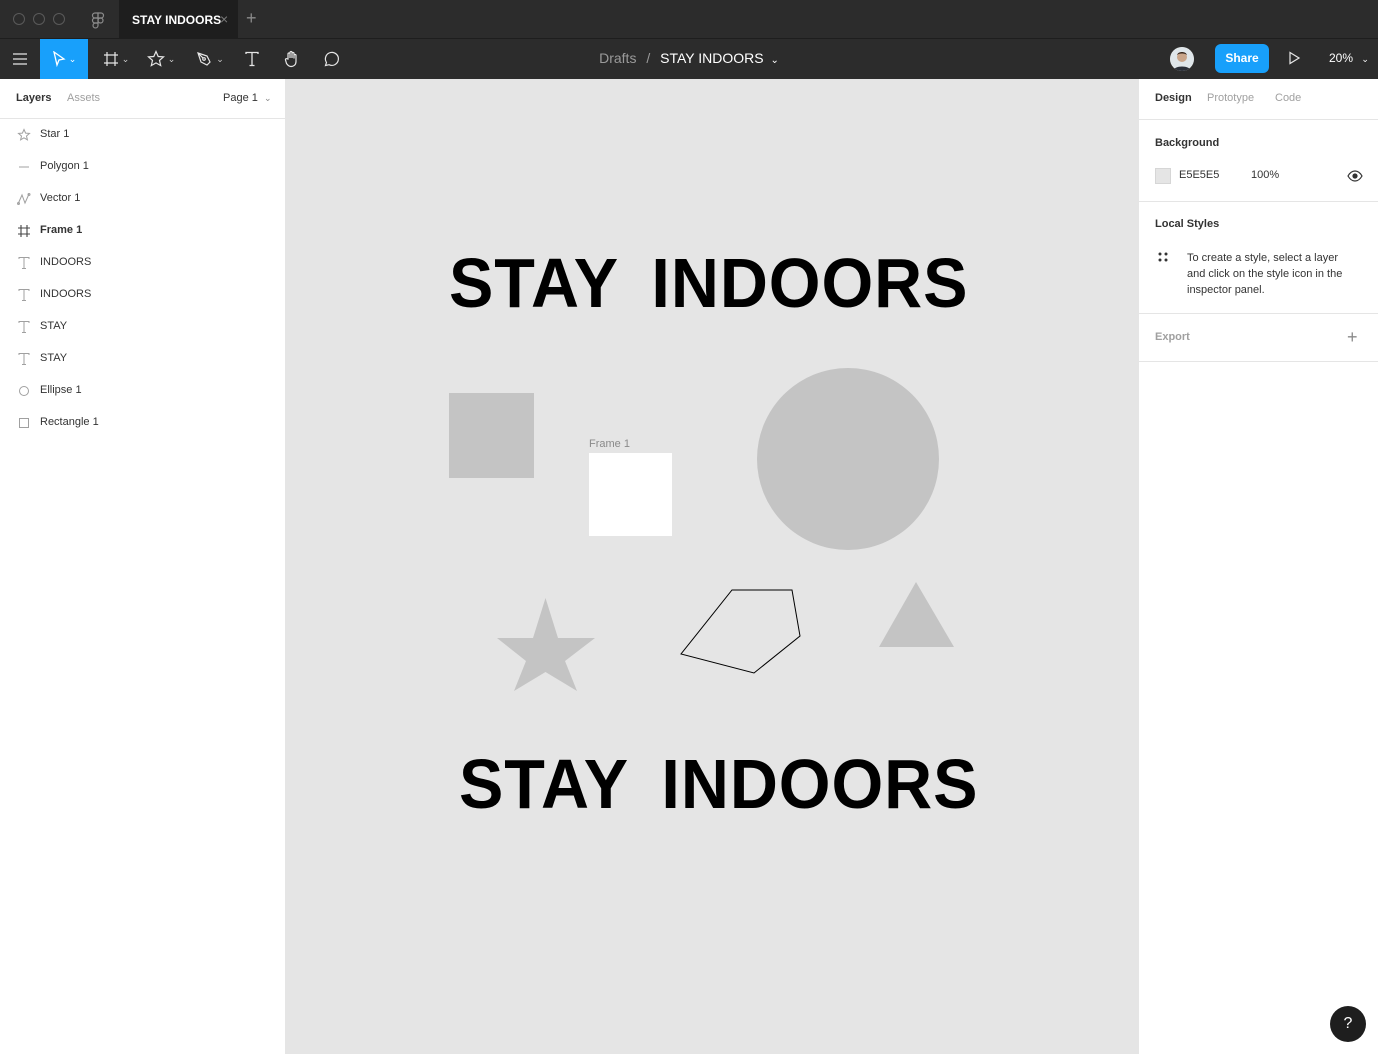 The width and height of the screenshot is (1378, 1054). What do you see at coordinates (60, 198) in the screenshot?
I see `layer-label: Vector 1` at bounding box center [60, 198].